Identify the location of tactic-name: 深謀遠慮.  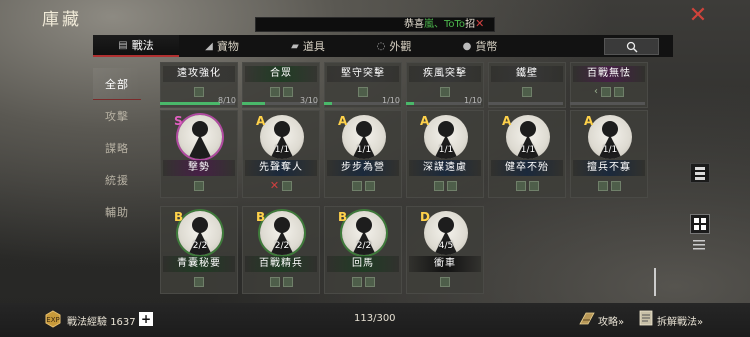
(445, 168).